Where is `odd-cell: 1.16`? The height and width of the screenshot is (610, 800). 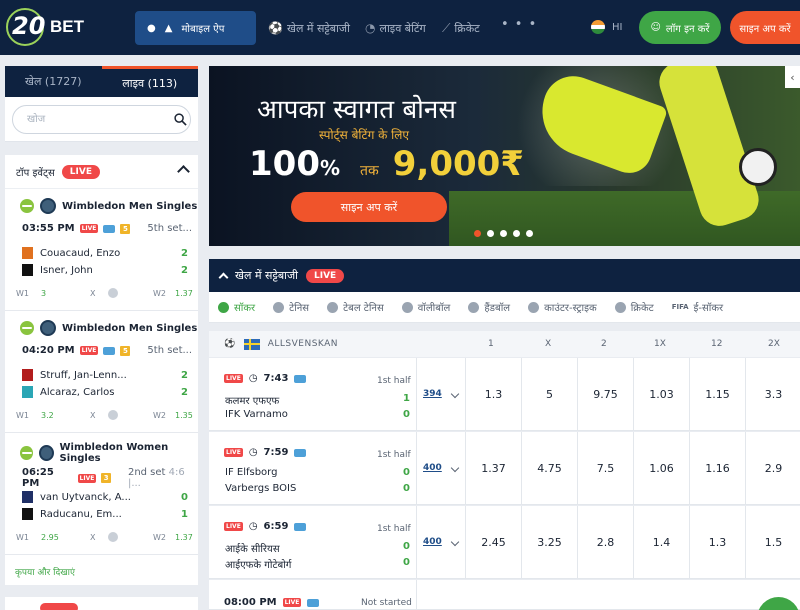
odd-cell: 1.16 is located at coordinates (717, 468).